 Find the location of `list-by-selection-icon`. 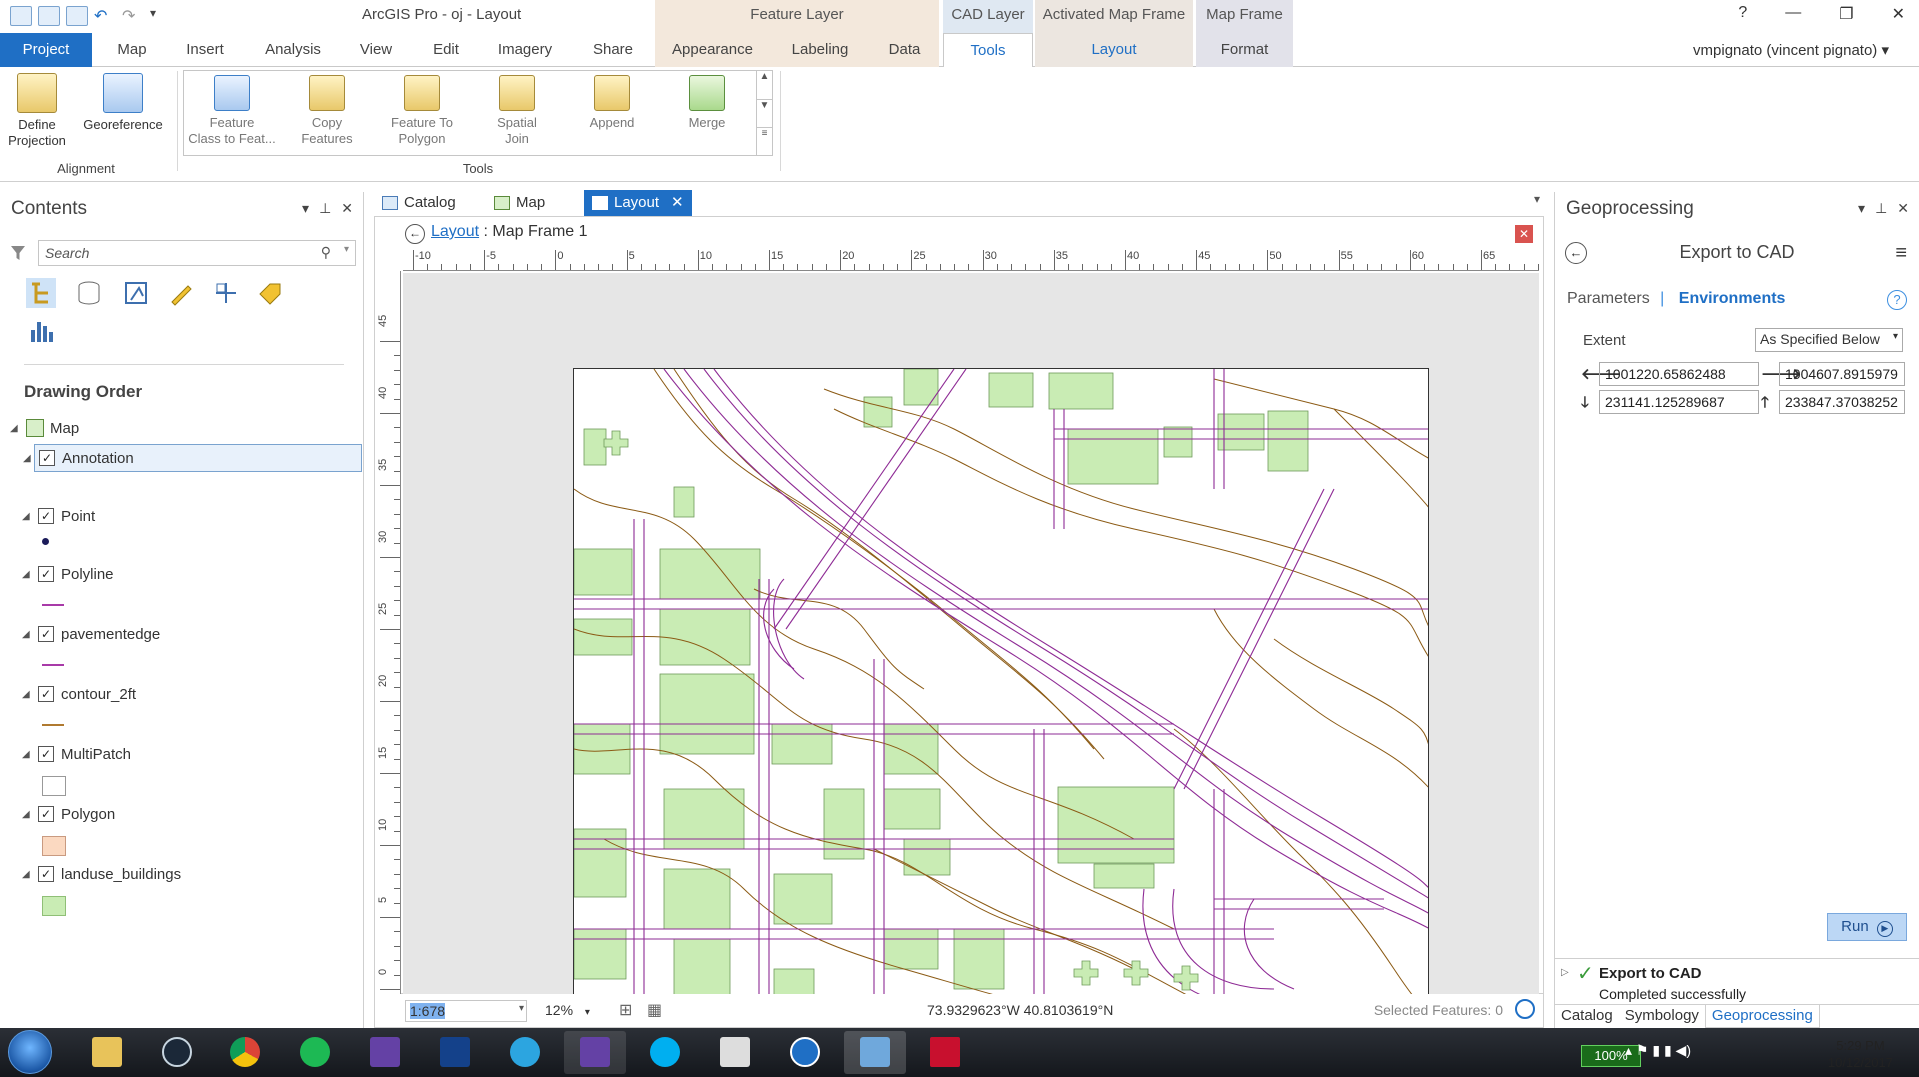

list-by-selection-icon is located at coordinates (136, 293).